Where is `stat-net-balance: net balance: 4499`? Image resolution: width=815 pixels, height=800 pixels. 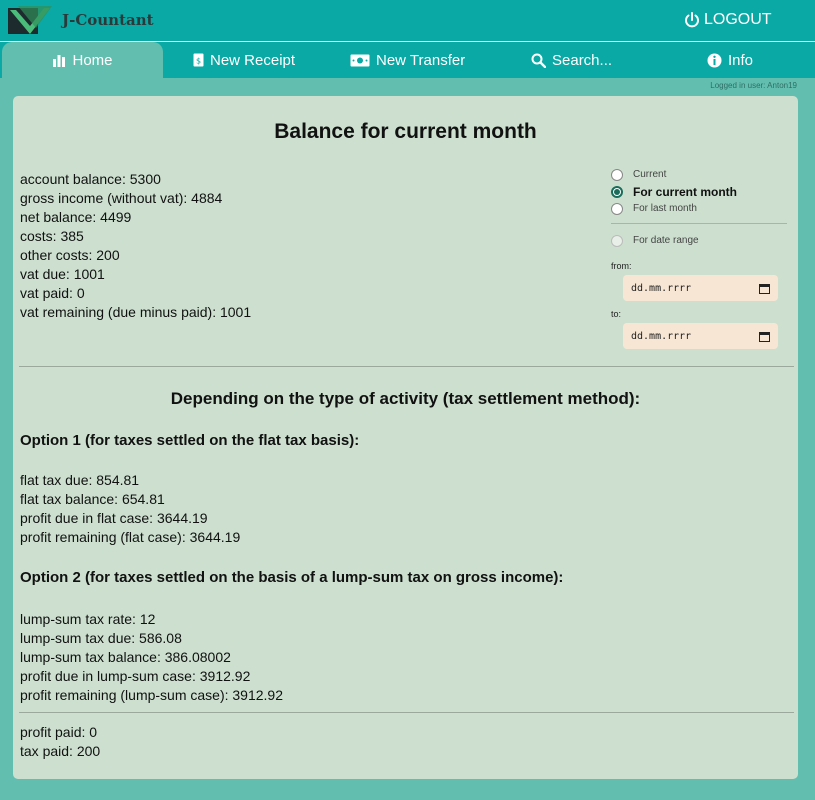
stat-net-balance: net balance: 4499 is located at coordinates (76, 217).